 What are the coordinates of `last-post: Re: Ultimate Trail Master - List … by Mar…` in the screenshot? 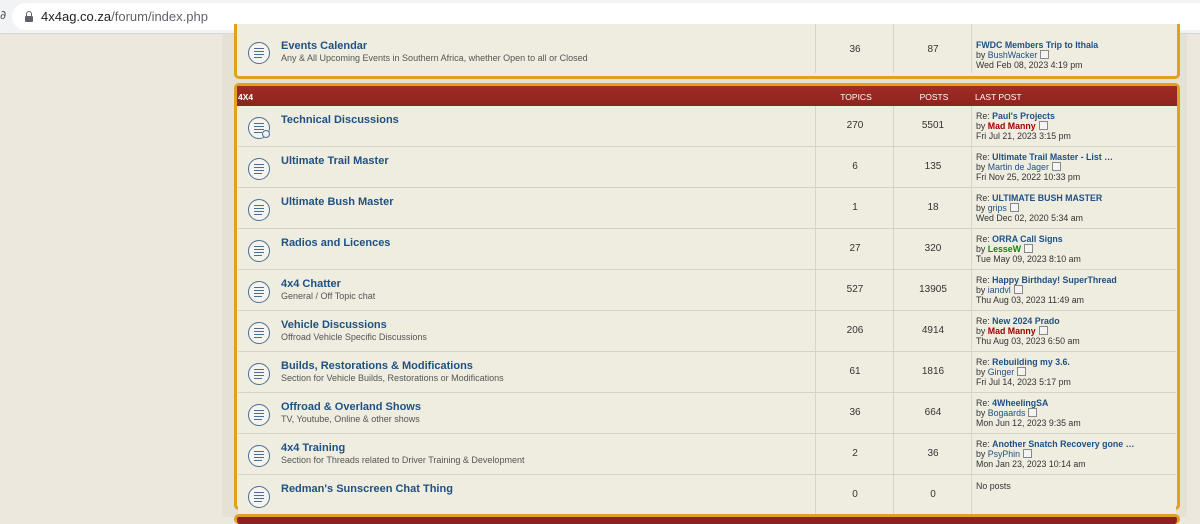 It's located at (1044, 167).